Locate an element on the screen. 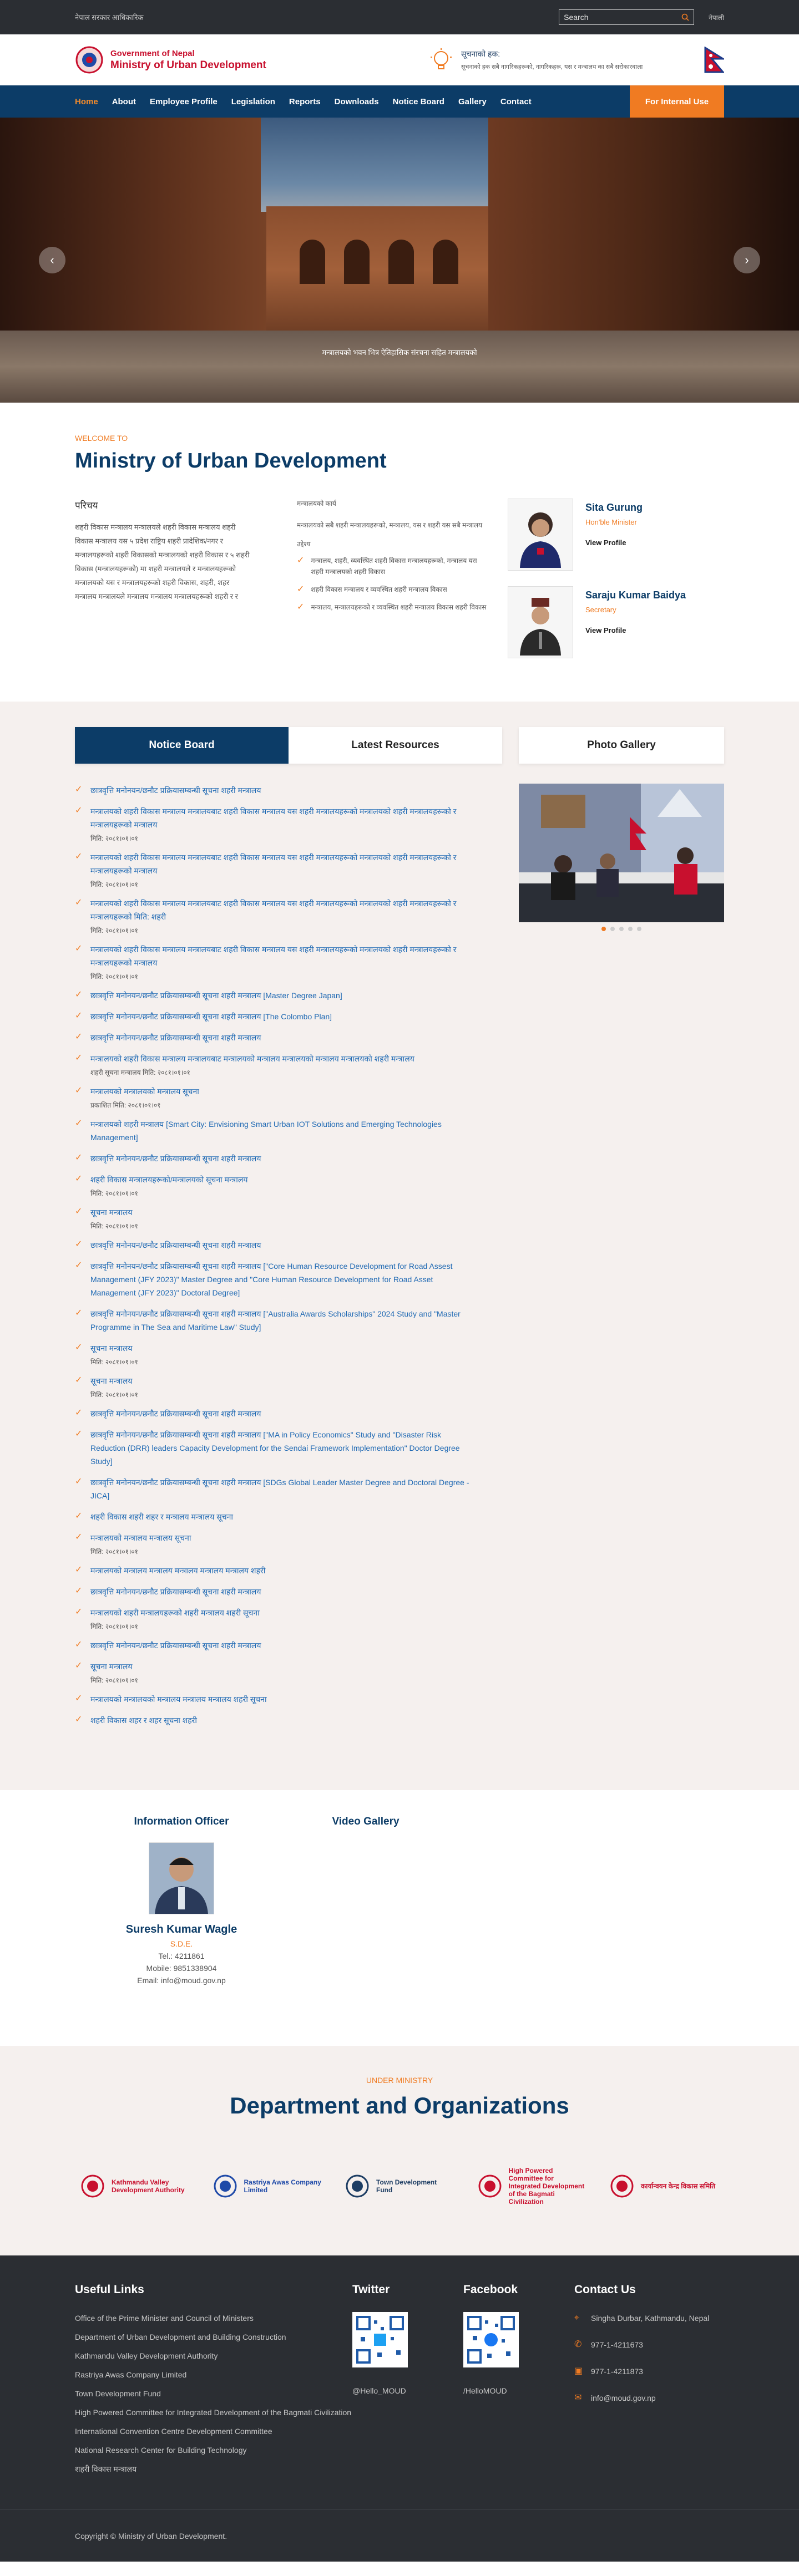 This screenshot has width=799, height=2576. contact-fax: ▣ 977-1-4211873 is located at coordinates (649, 2371).